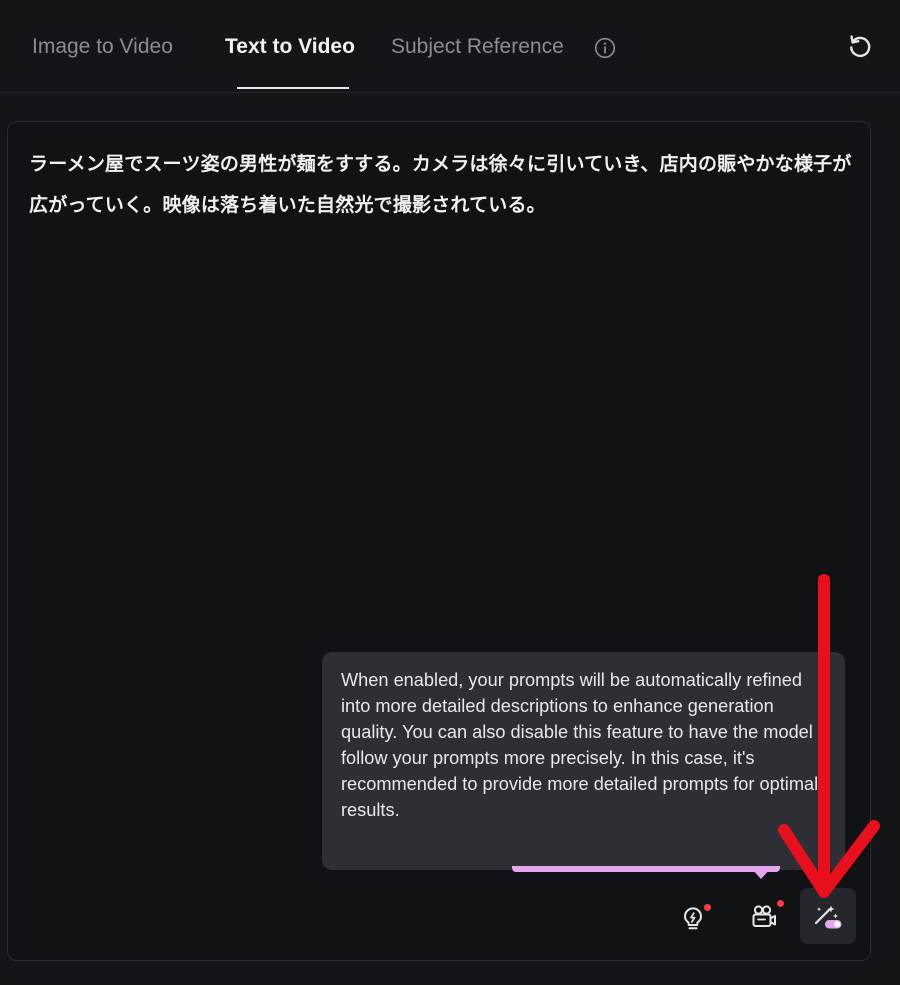 This screenshot has width=900, height=985. I want to click on prompt-enhance-toggle, so click(828, 916).